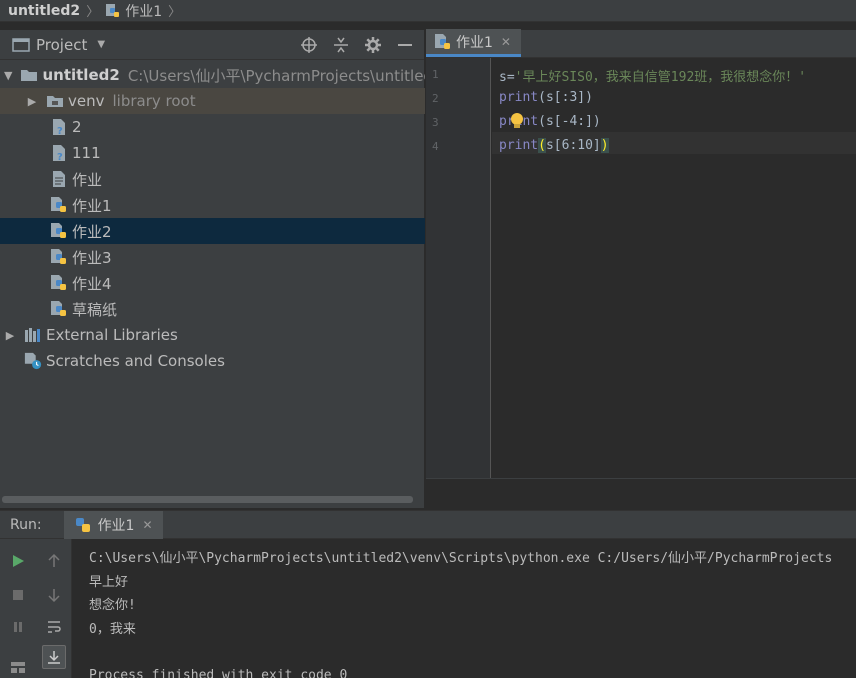 This screenshot has width=856, height=678. What do you see at coordinates (458, 283) in the screenshot?
I see `line-number-gutter: 1 2 3 4` at bounding box center [458, 283].